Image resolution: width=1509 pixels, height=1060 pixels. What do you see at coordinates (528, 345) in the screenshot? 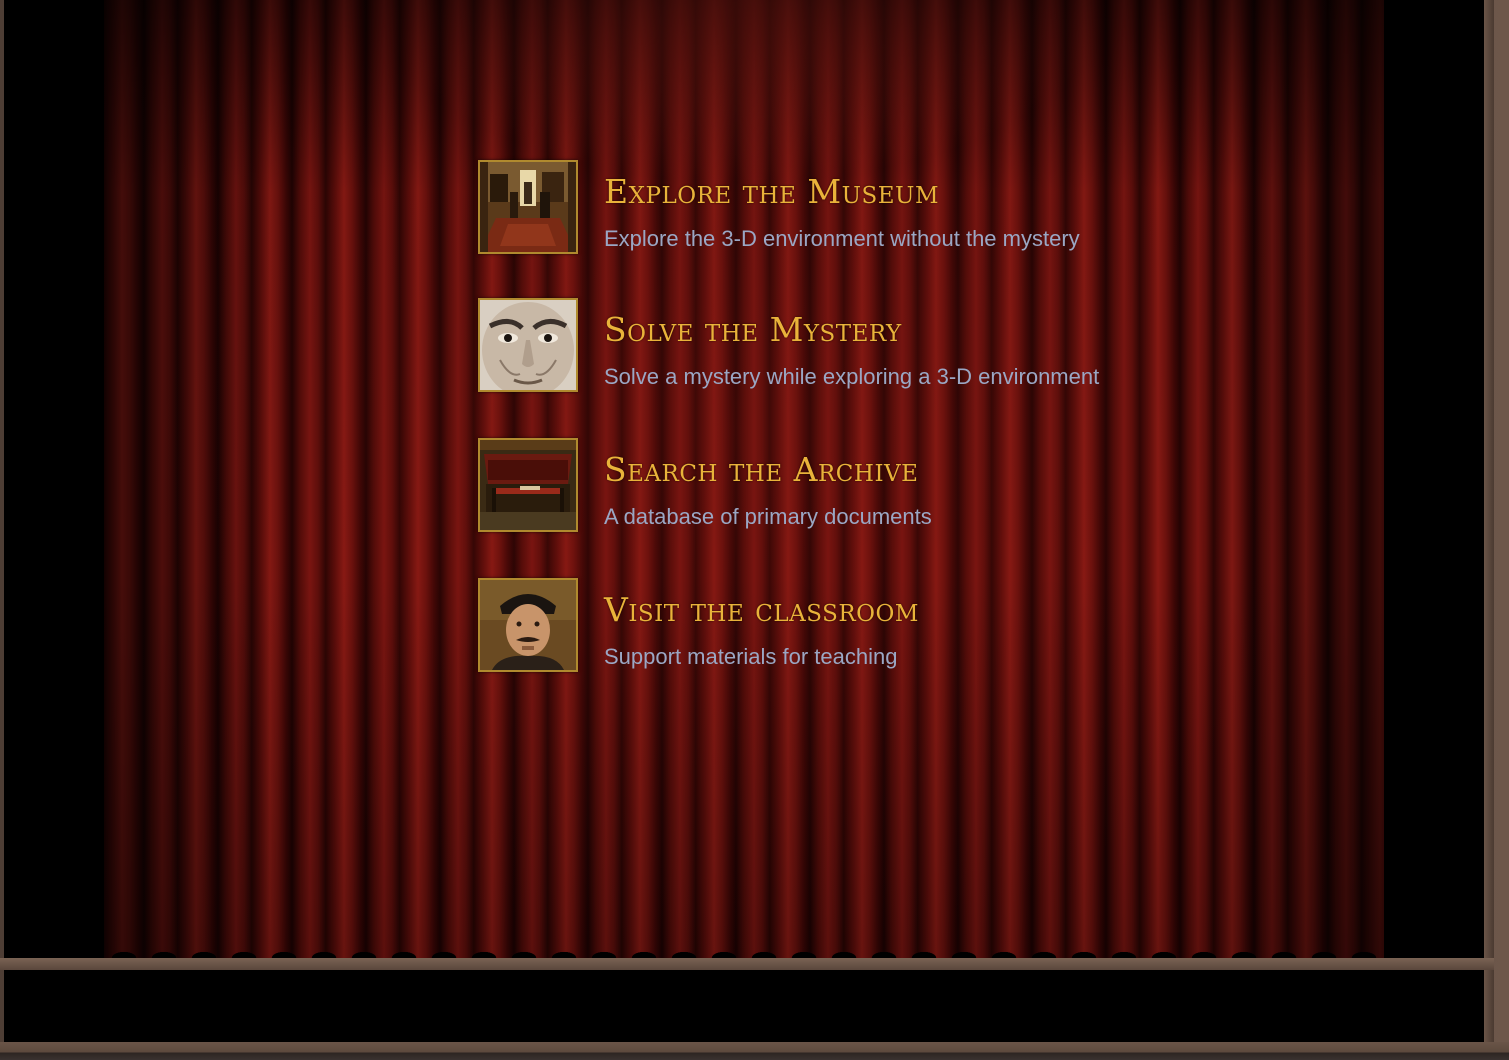
I see `face-closeup-thumbnail` at bounding box center [528, 345].